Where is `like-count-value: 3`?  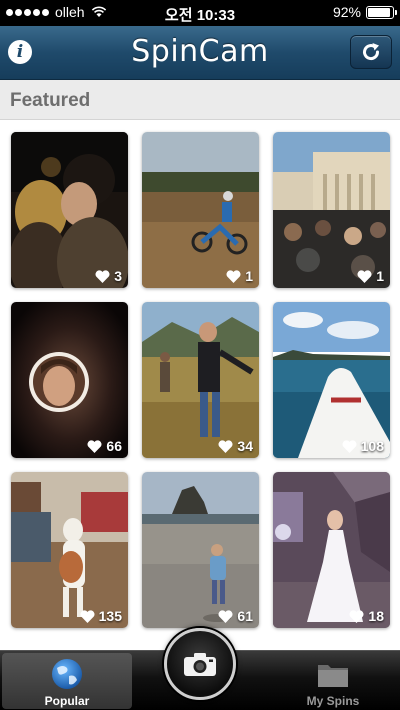
like-count-value: 3 is located at coordinates (118, 276).